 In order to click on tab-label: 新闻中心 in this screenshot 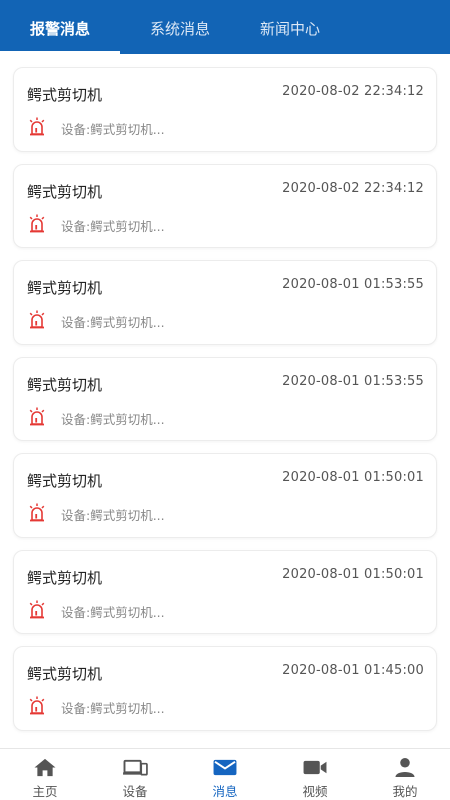, I will do `click(289, 28)`.